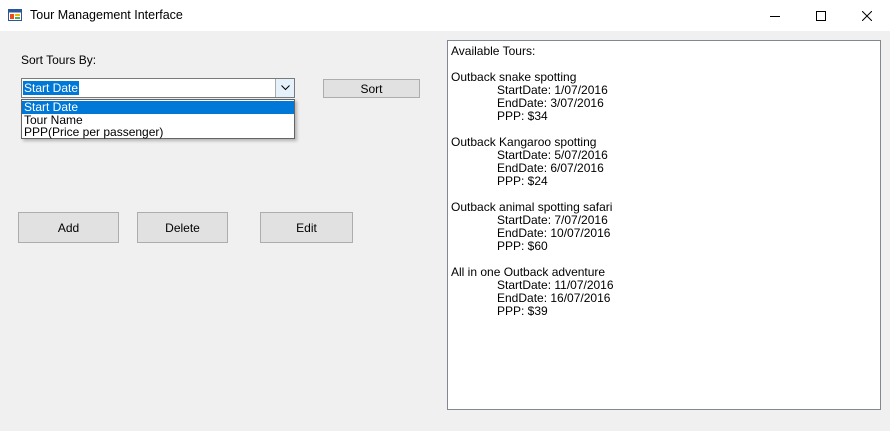 The height and width of the screenshot is (431, 890). I want to click on minimize-button, so click(775, 15).